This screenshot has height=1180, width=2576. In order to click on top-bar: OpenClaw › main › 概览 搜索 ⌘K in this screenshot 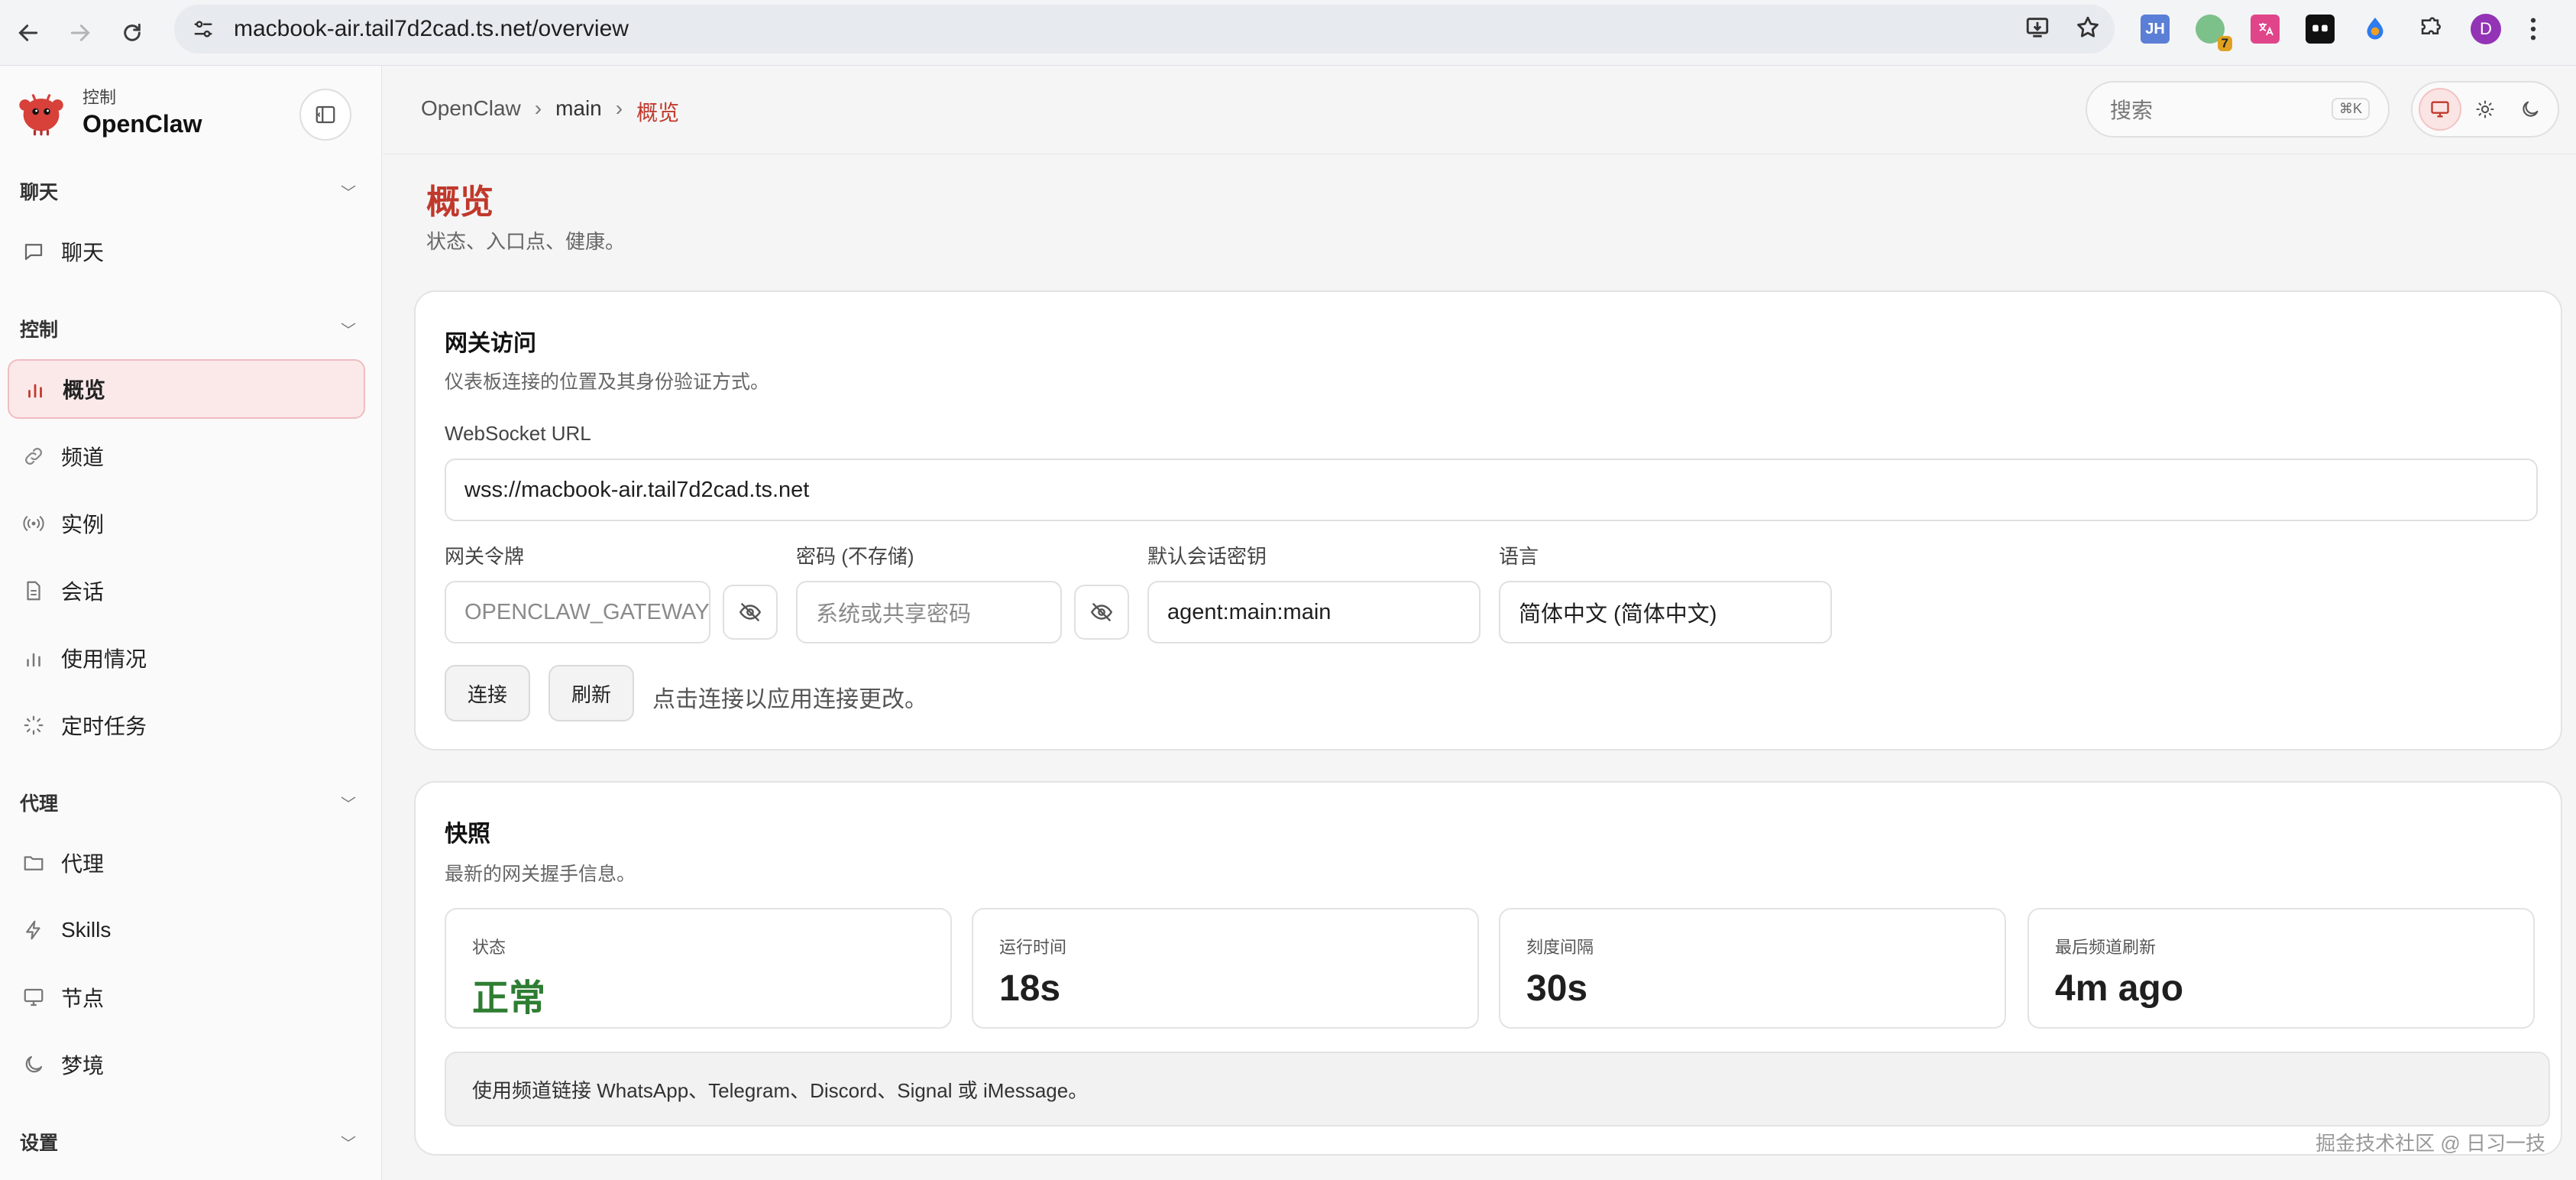, I will do `click(1479, 110)`.